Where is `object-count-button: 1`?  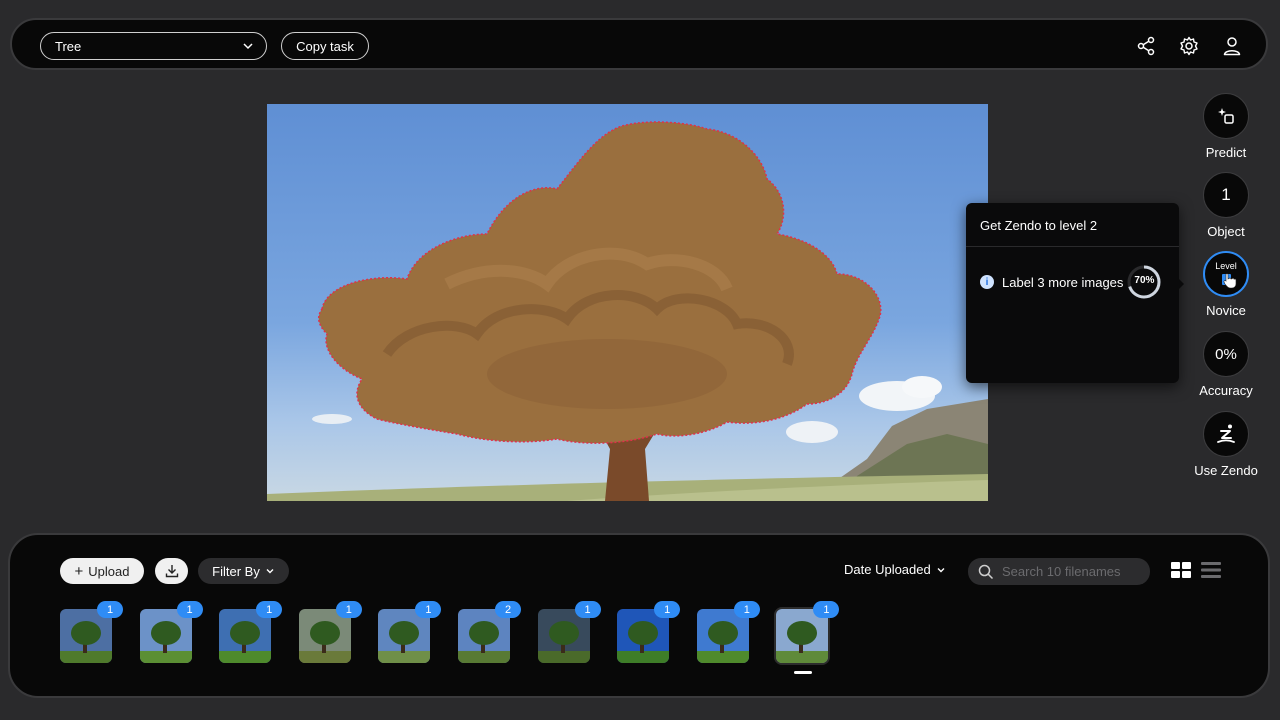 object-count-button: 1 is located at coordinates (1226, 195).